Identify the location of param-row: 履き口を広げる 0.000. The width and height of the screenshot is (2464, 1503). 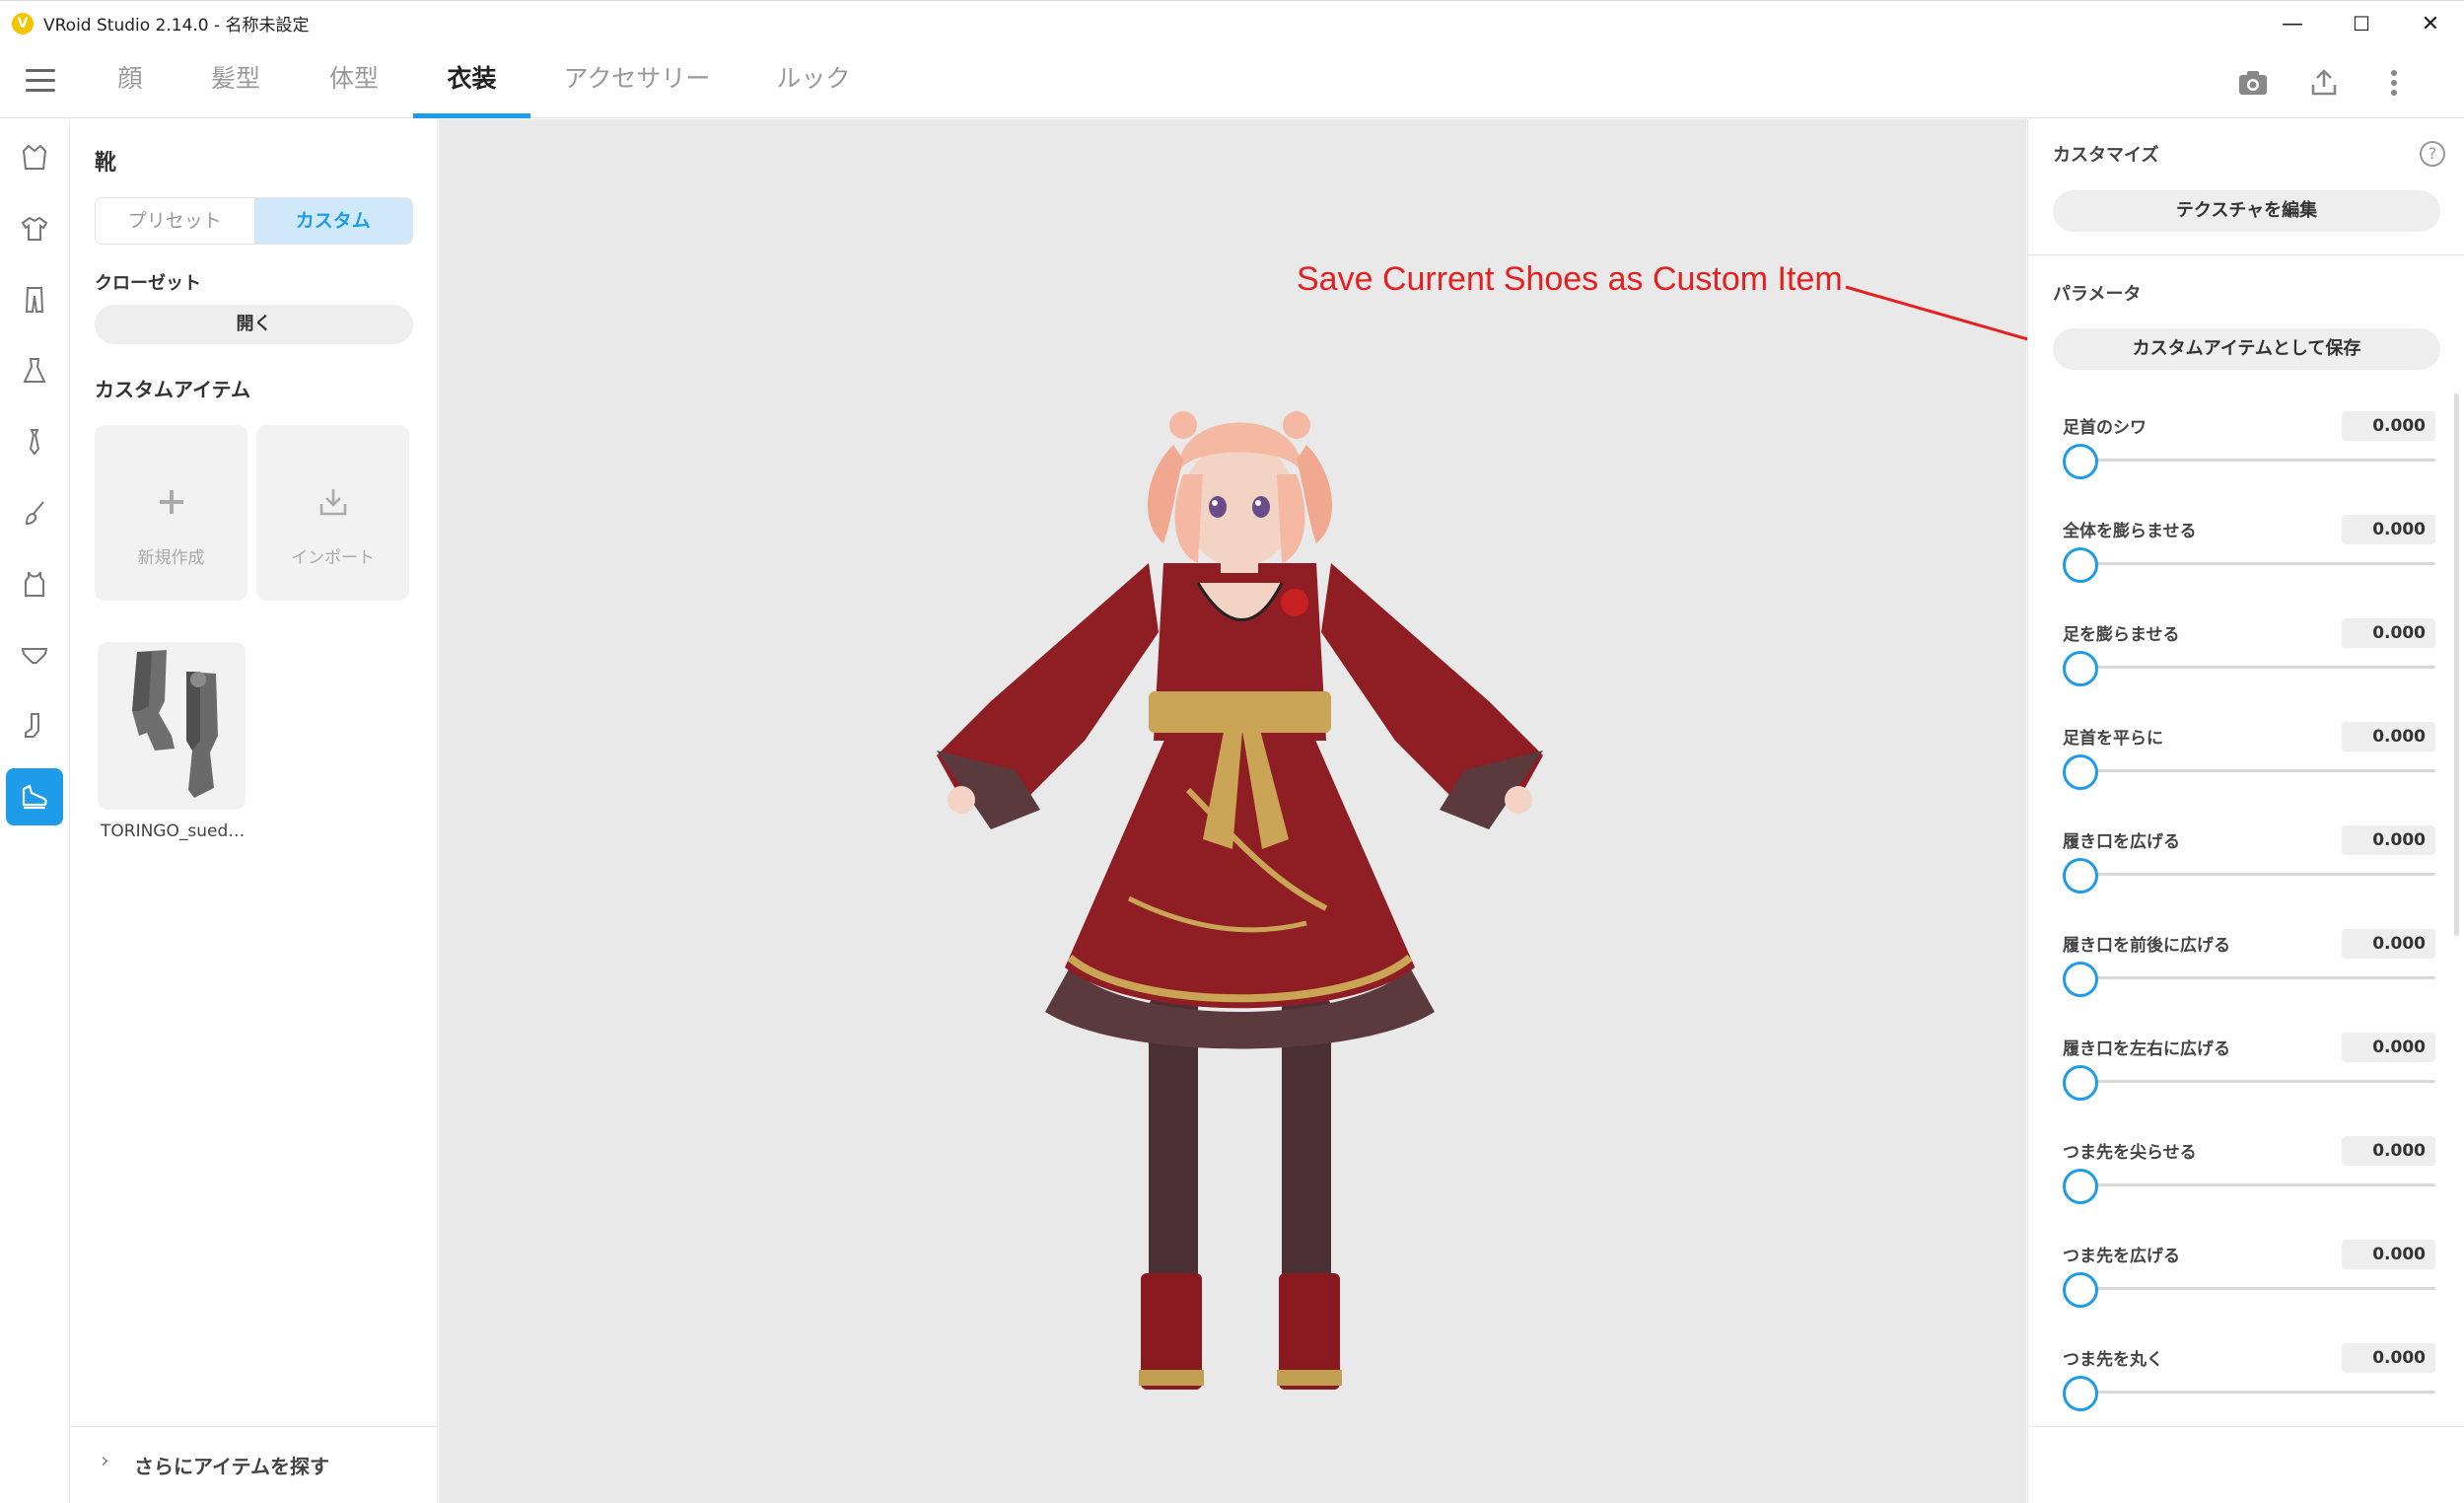
(2249, 870).